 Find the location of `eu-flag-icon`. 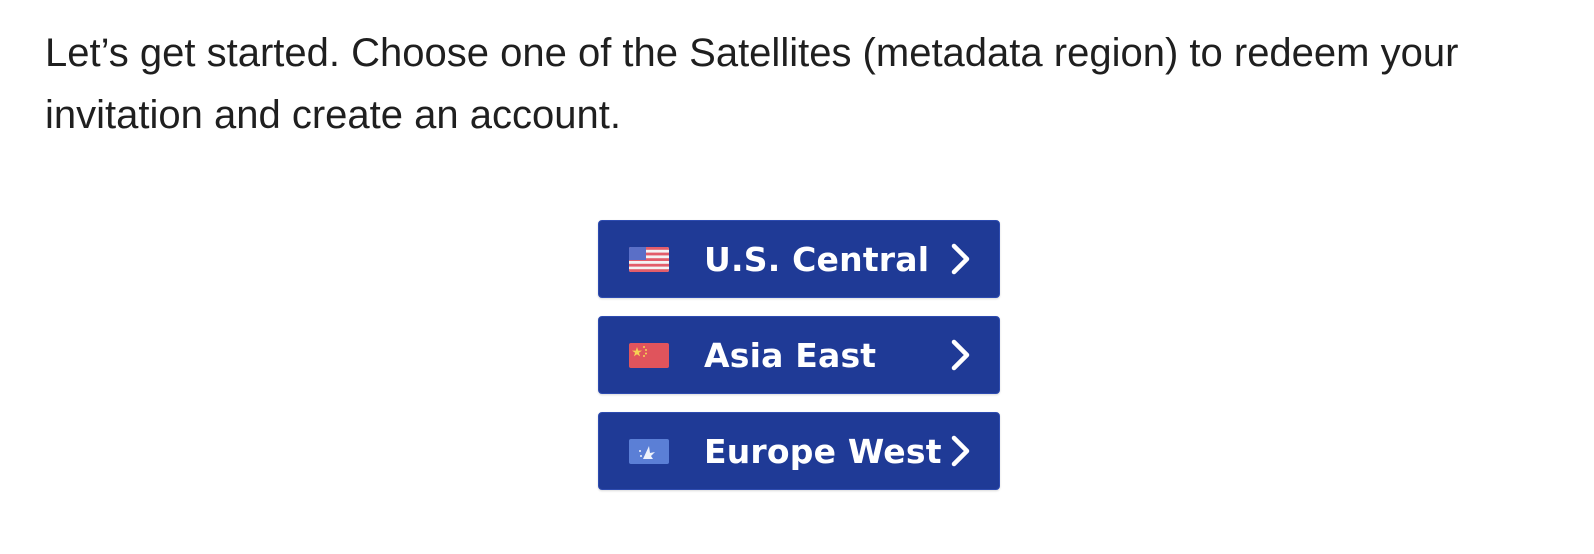

eu-flag-icon is located at coordinates (649, 451).